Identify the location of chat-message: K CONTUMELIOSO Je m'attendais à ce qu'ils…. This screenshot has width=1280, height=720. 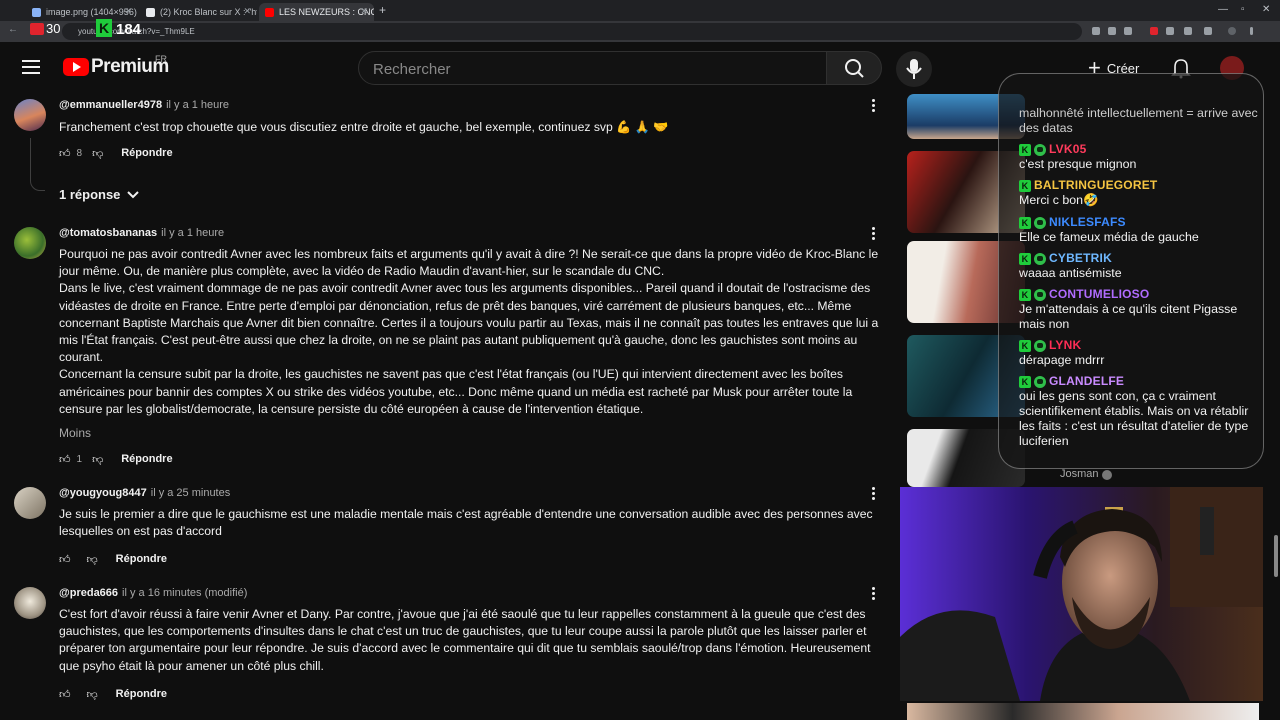
(1141, 309).